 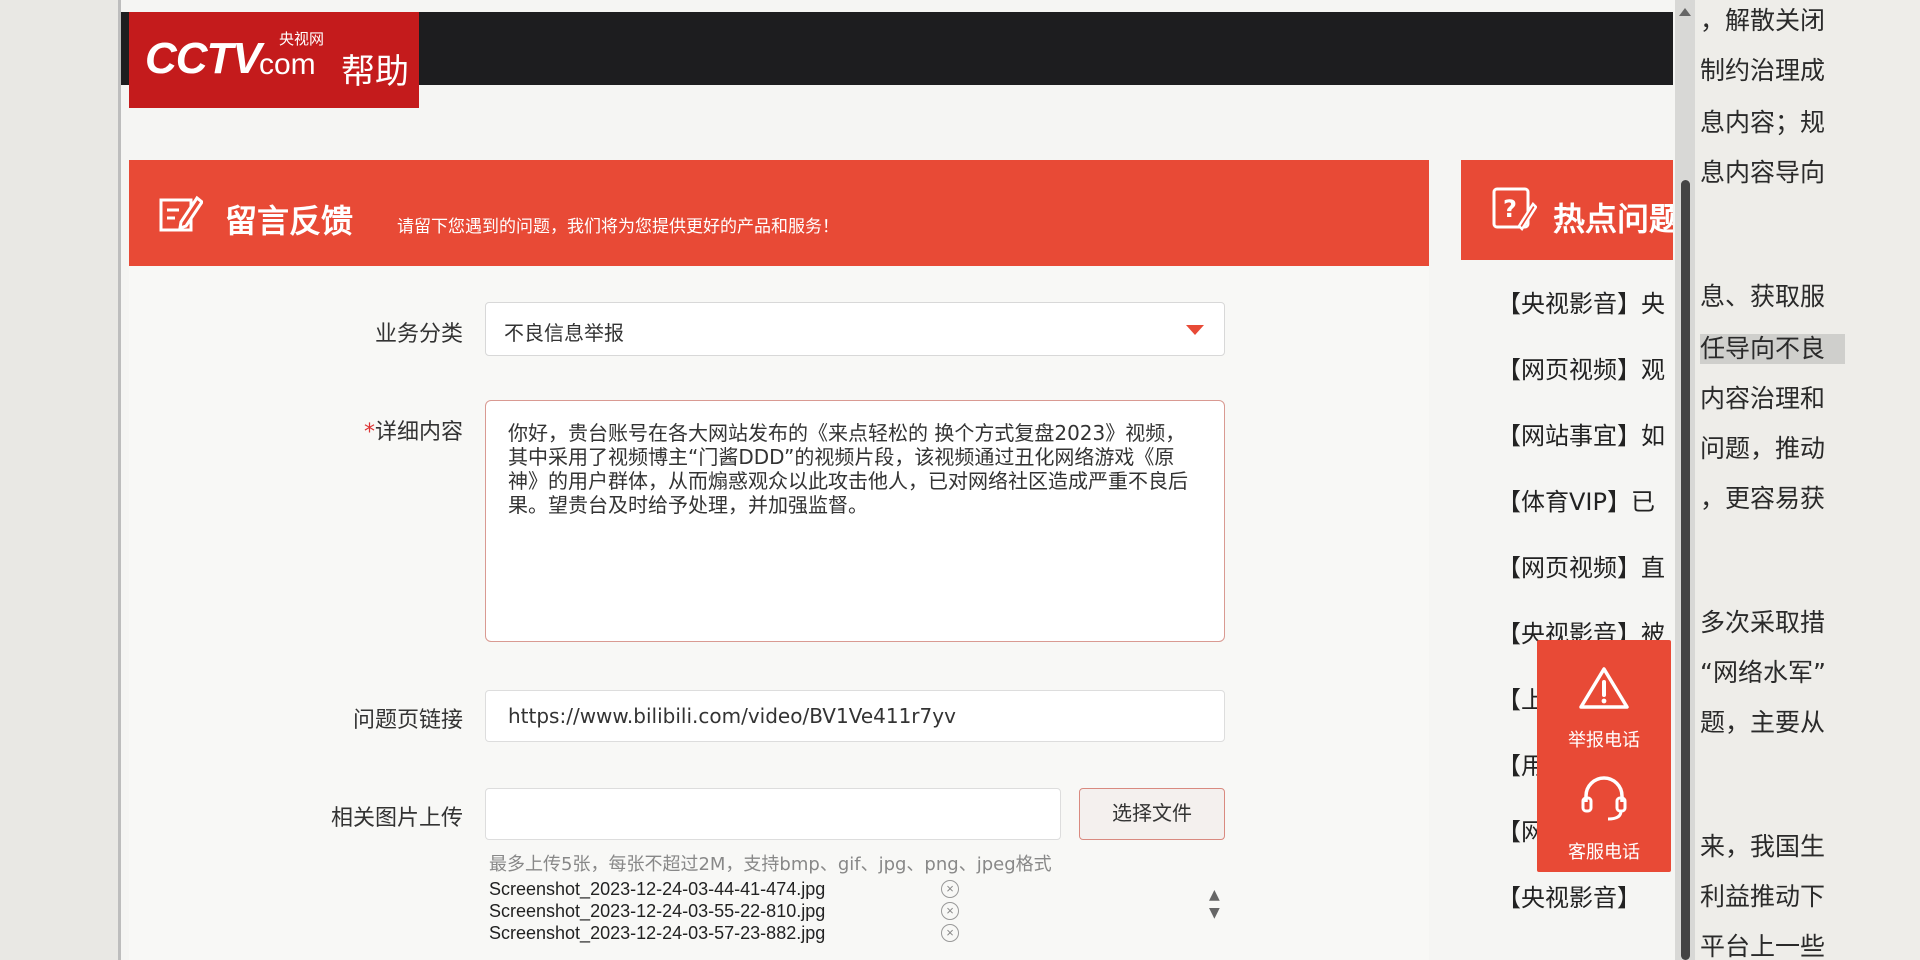 I want to click on question-icon: ?, so click(x=1514, y=209).